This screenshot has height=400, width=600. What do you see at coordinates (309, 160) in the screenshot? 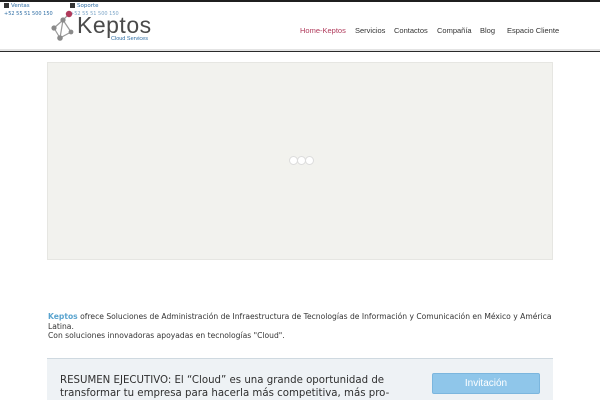
I see `loader-dot` at bounding box center [309, 160].